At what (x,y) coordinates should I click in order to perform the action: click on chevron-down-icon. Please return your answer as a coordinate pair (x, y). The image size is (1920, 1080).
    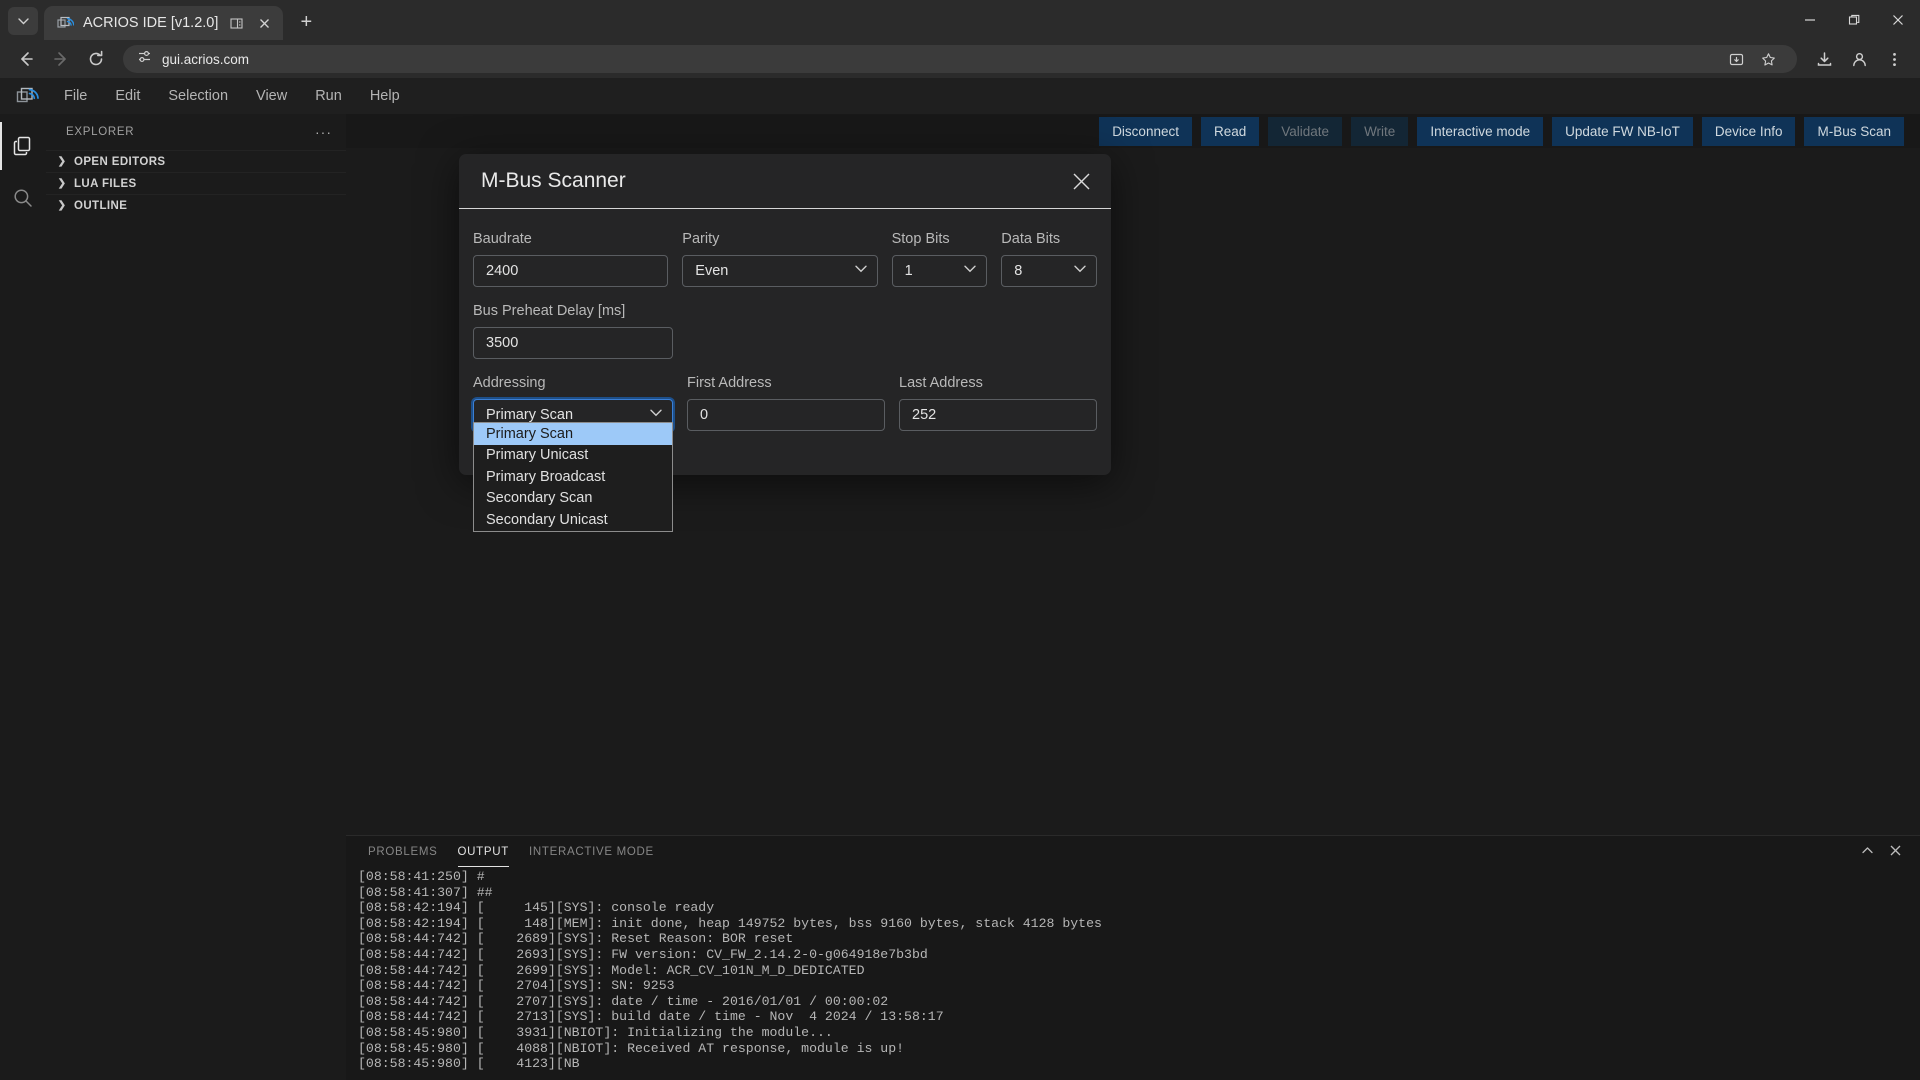
    Looking at the image, I should click on (23, 20).